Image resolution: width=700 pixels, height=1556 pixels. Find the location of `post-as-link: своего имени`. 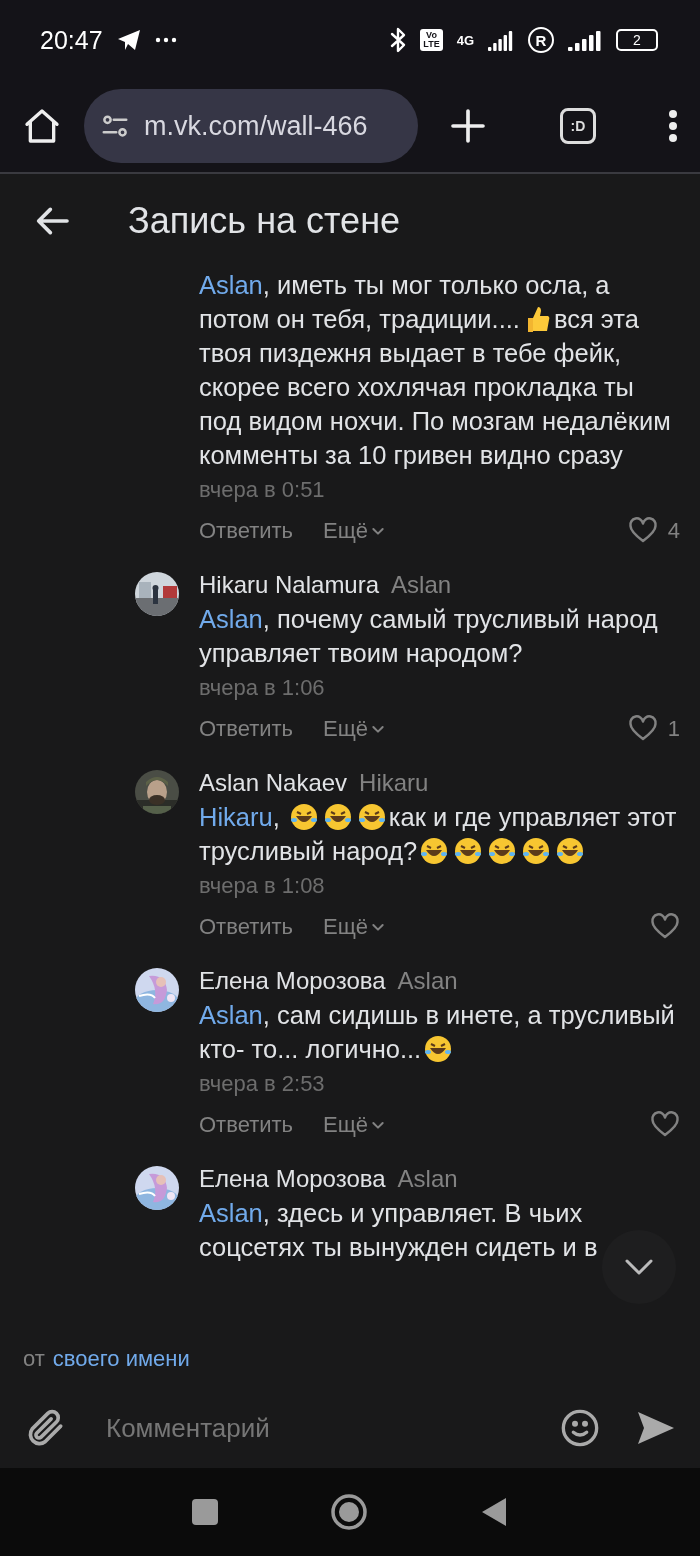

post-as-link: своего имени is located at coordinates (121, 1359).